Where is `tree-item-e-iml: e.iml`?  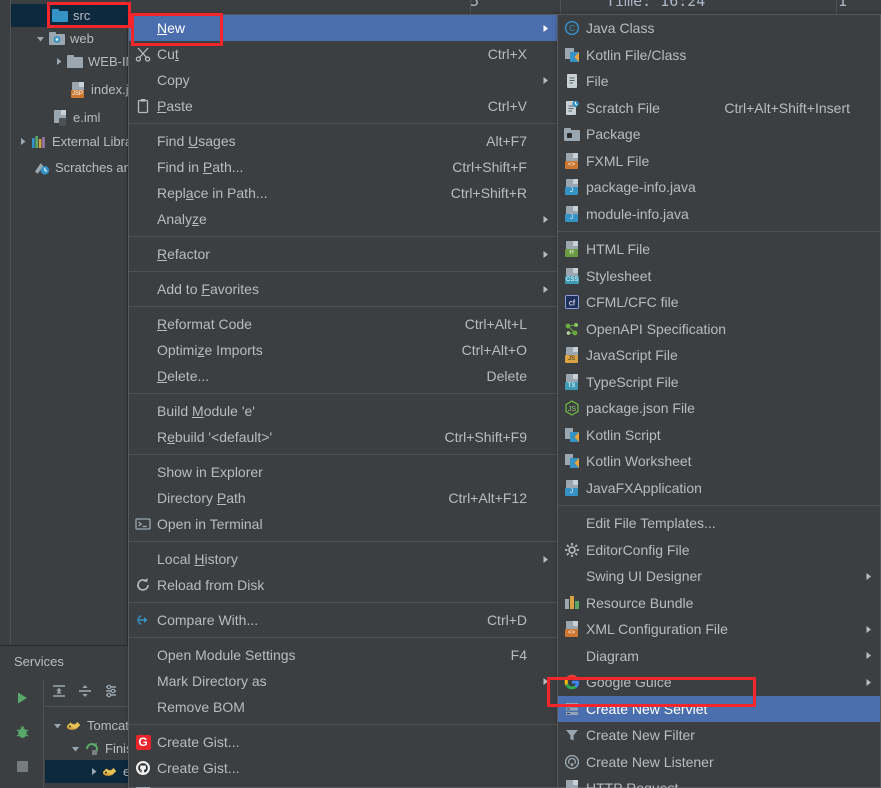
tree-item-e-iml: e.iml is located at coordinates (55, 117).